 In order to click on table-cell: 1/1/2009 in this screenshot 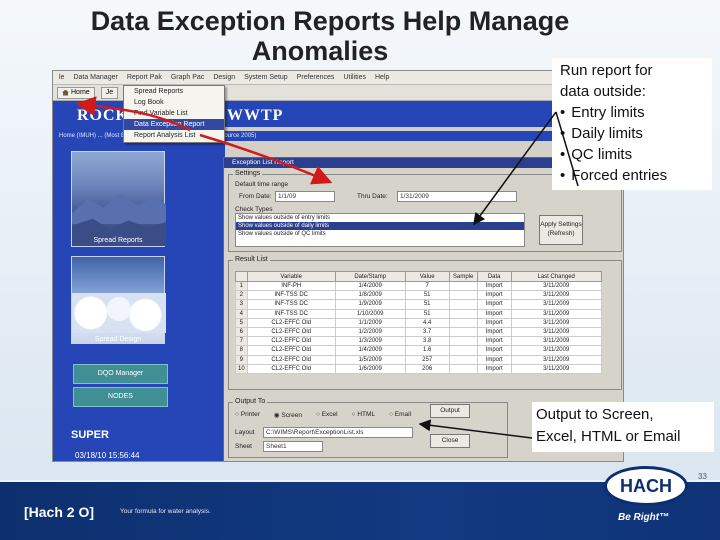, I will do `click(370, 322)`.